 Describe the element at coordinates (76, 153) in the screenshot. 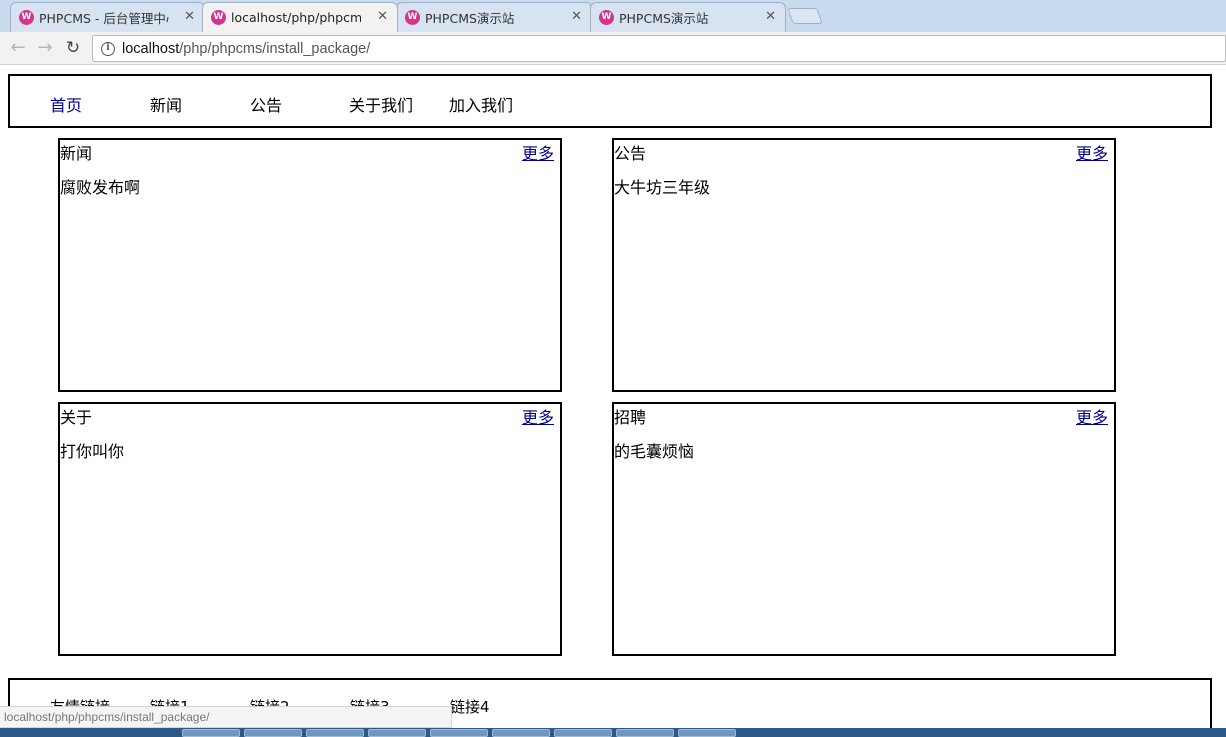

I see `panel-title: 新闻` at that location.